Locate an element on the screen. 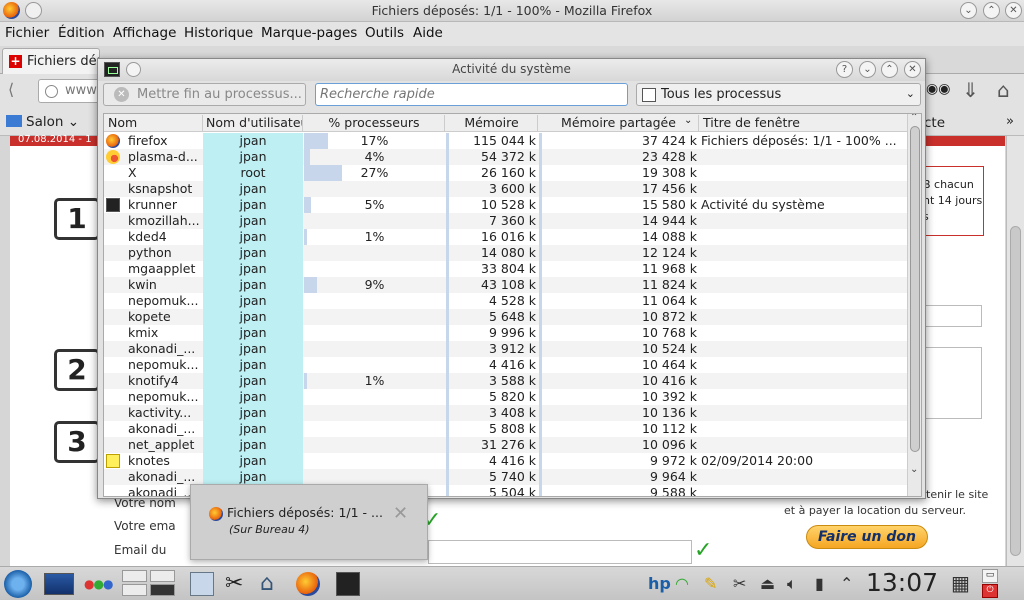  table-row: akonadi_... jpan 5 740 k 9 964 k is located at coordinates (505, 477).